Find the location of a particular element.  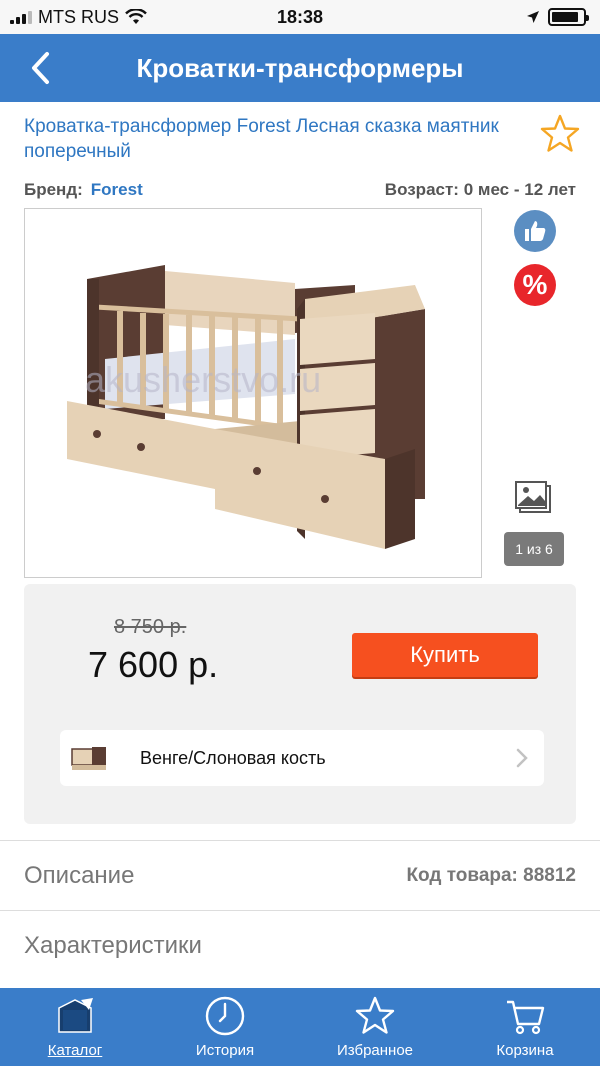

characteristics-title: Характеристики is located at coordinates (113, 945).